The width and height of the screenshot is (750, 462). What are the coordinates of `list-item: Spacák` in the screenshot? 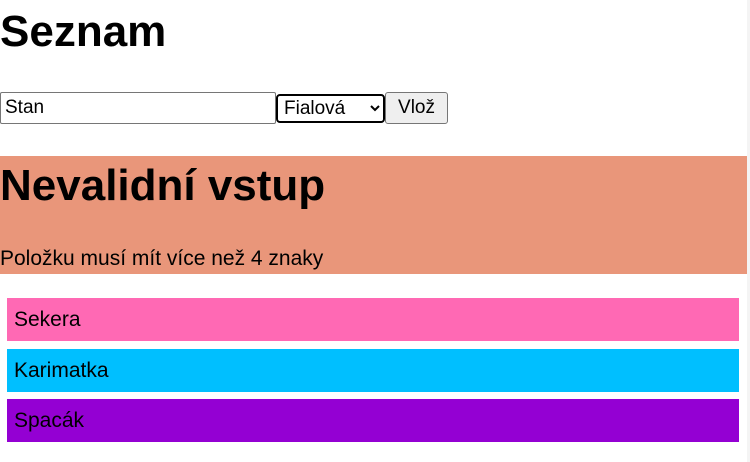 It's located at (373, 420).